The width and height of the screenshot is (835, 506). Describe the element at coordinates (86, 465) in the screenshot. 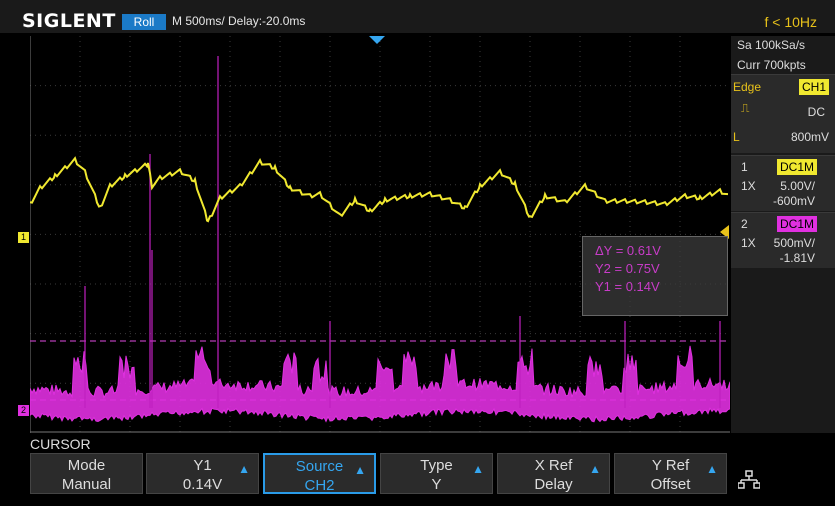

I see `softkey-label: Mode` at that location.